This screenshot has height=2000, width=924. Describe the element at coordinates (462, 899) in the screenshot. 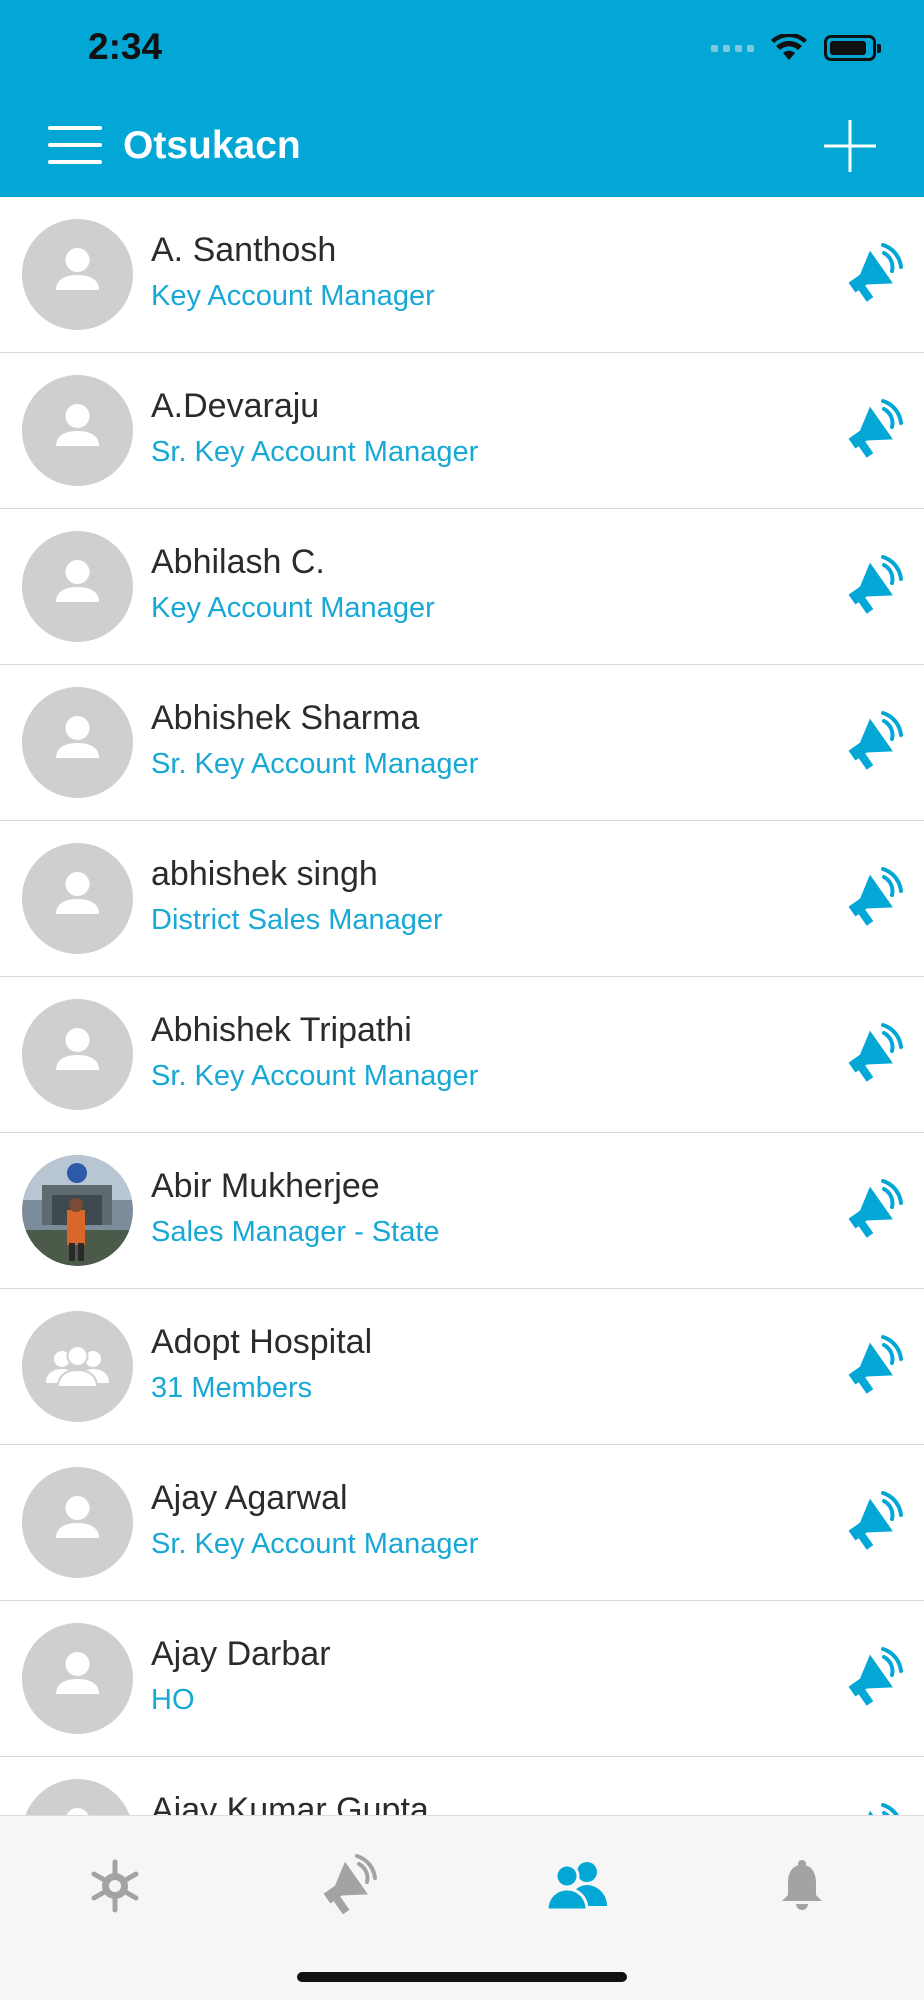

I see `contact-row: abhishek singh District Sales Manager` at that location.